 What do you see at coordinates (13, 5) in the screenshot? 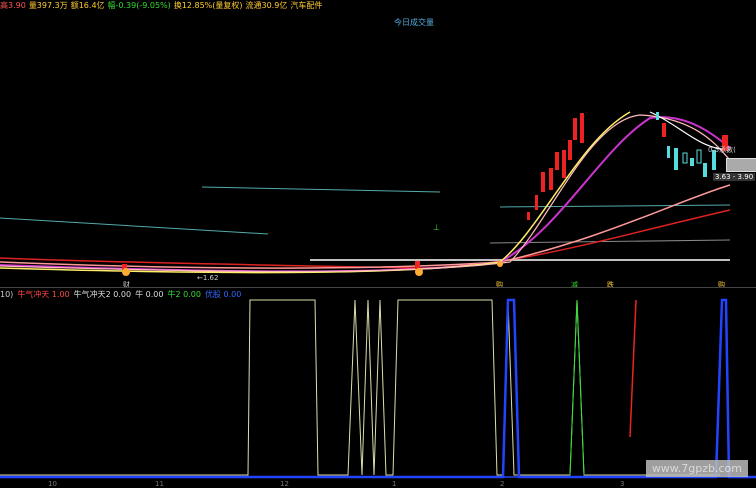
I see `quote-item: 高3.90` at bounding box center [13, 5].